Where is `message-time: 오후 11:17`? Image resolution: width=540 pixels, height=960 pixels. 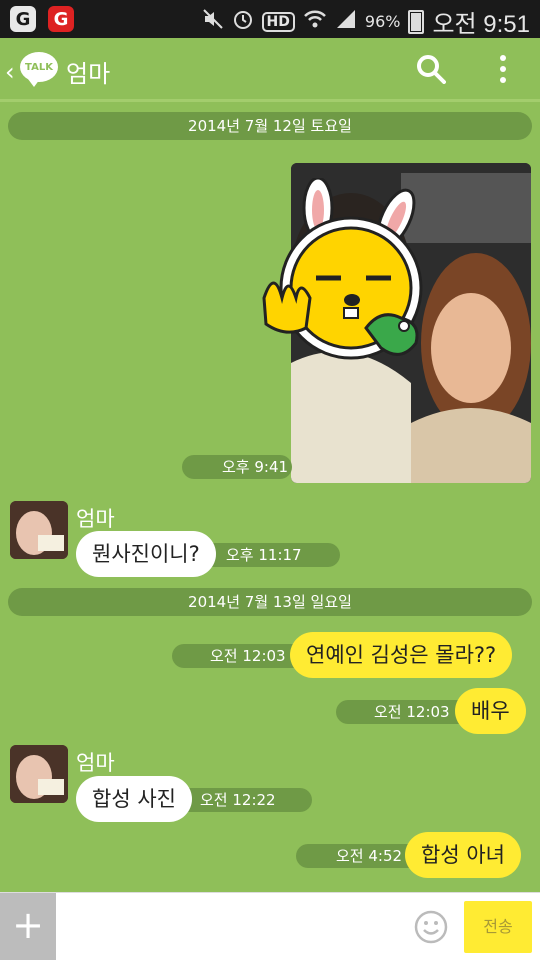
message-time: 오후 11:17 is located at coordinates (270, 555).